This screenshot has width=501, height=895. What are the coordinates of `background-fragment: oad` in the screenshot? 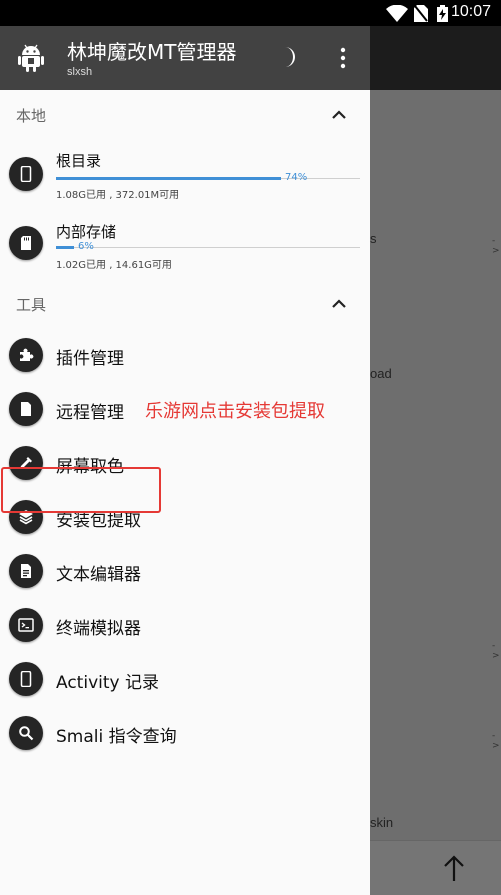 It's located at (381, 373).